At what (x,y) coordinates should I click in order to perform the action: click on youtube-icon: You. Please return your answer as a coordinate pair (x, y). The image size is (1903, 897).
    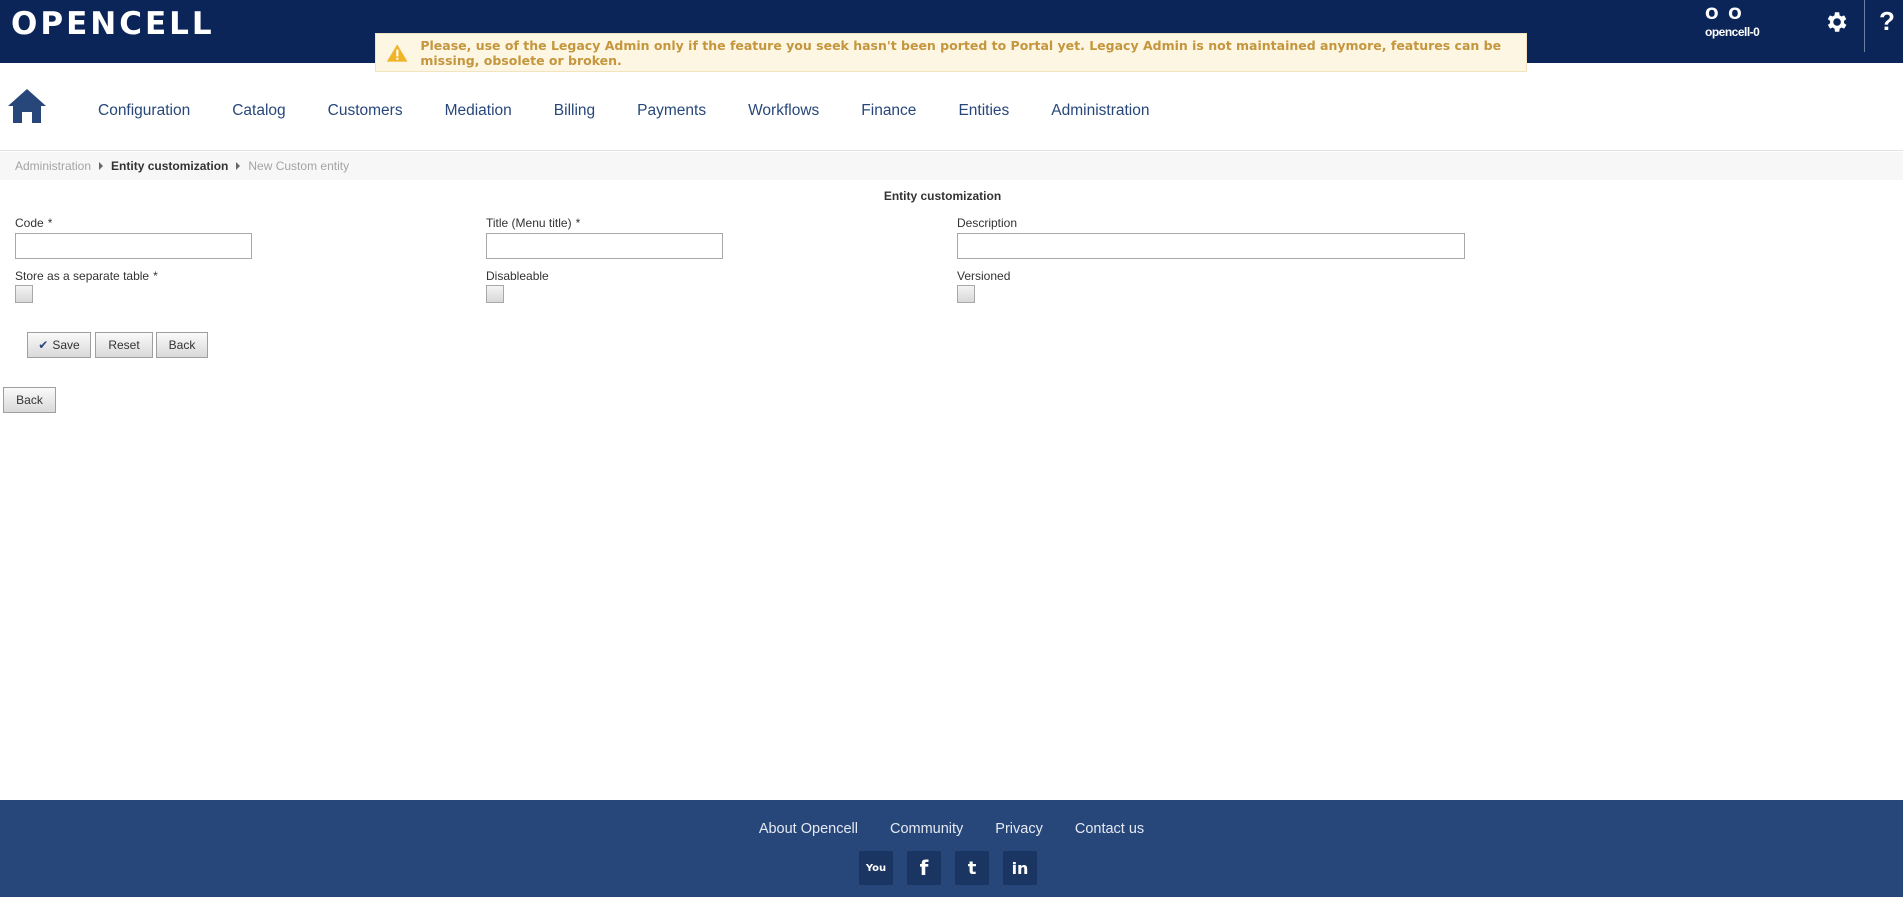
    Looking at the image, I should click on (876, 868).